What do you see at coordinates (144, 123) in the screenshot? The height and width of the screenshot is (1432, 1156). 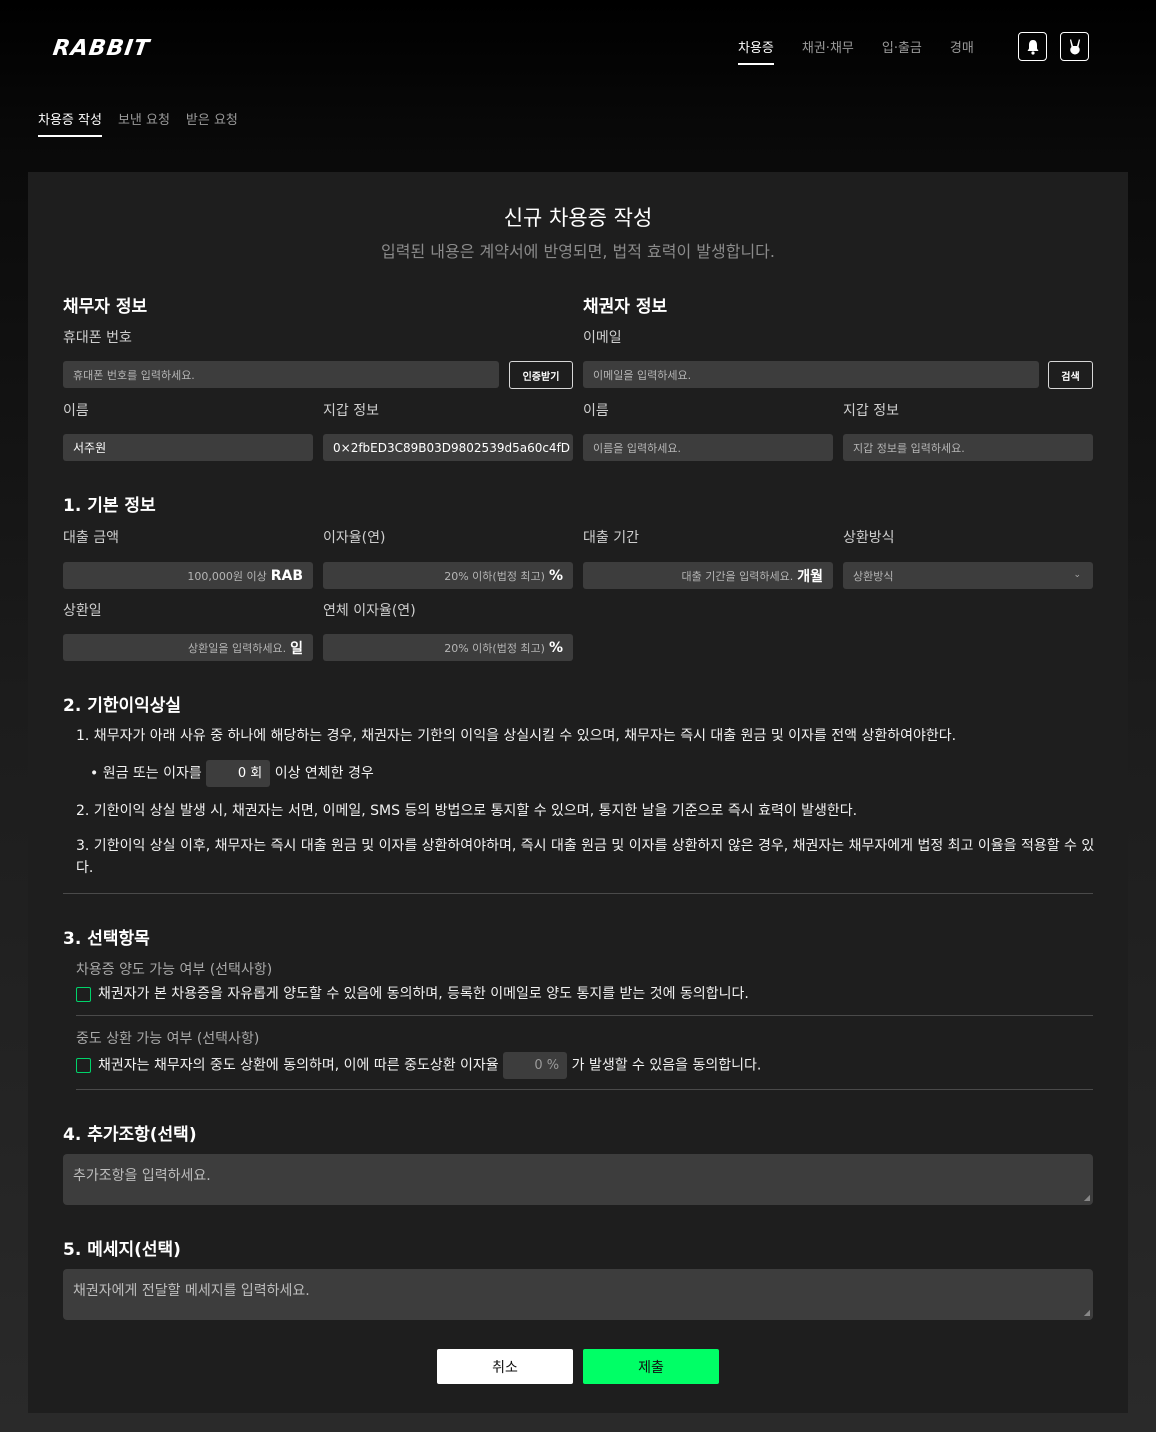 I see `tab-sent-requests: 보낸 요청` at bounding box center [144, 123].